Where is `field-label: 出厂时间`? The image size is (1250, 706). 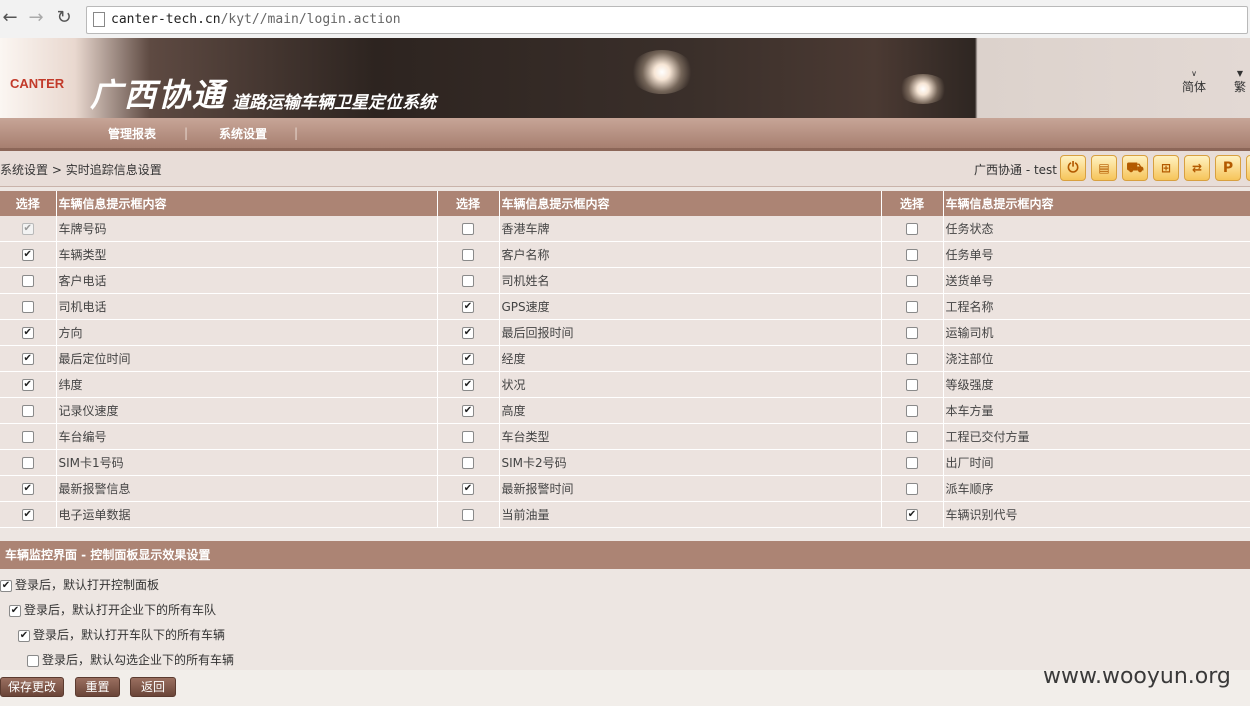 field-label: 出厂时间 is located at coordinates (1096, 462).